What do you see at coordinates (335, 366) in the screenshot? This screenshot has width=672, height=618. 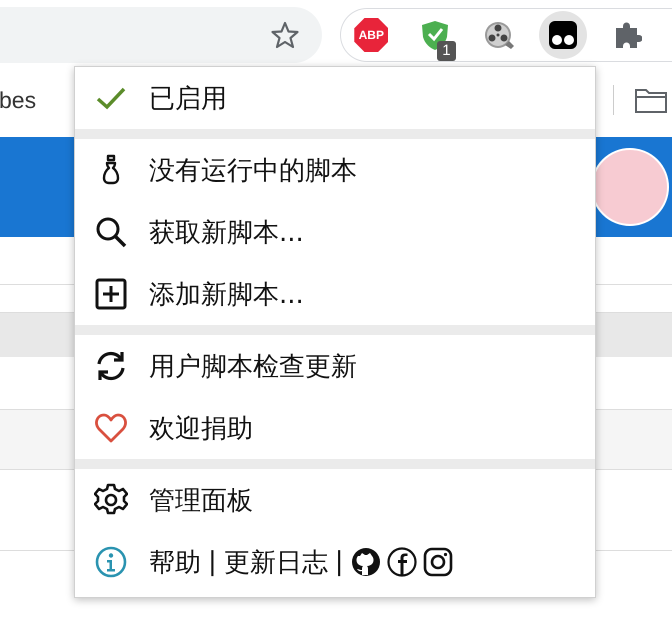 I see `menu-item: 用户脚本检查更新` at bounding box center [335, 366].